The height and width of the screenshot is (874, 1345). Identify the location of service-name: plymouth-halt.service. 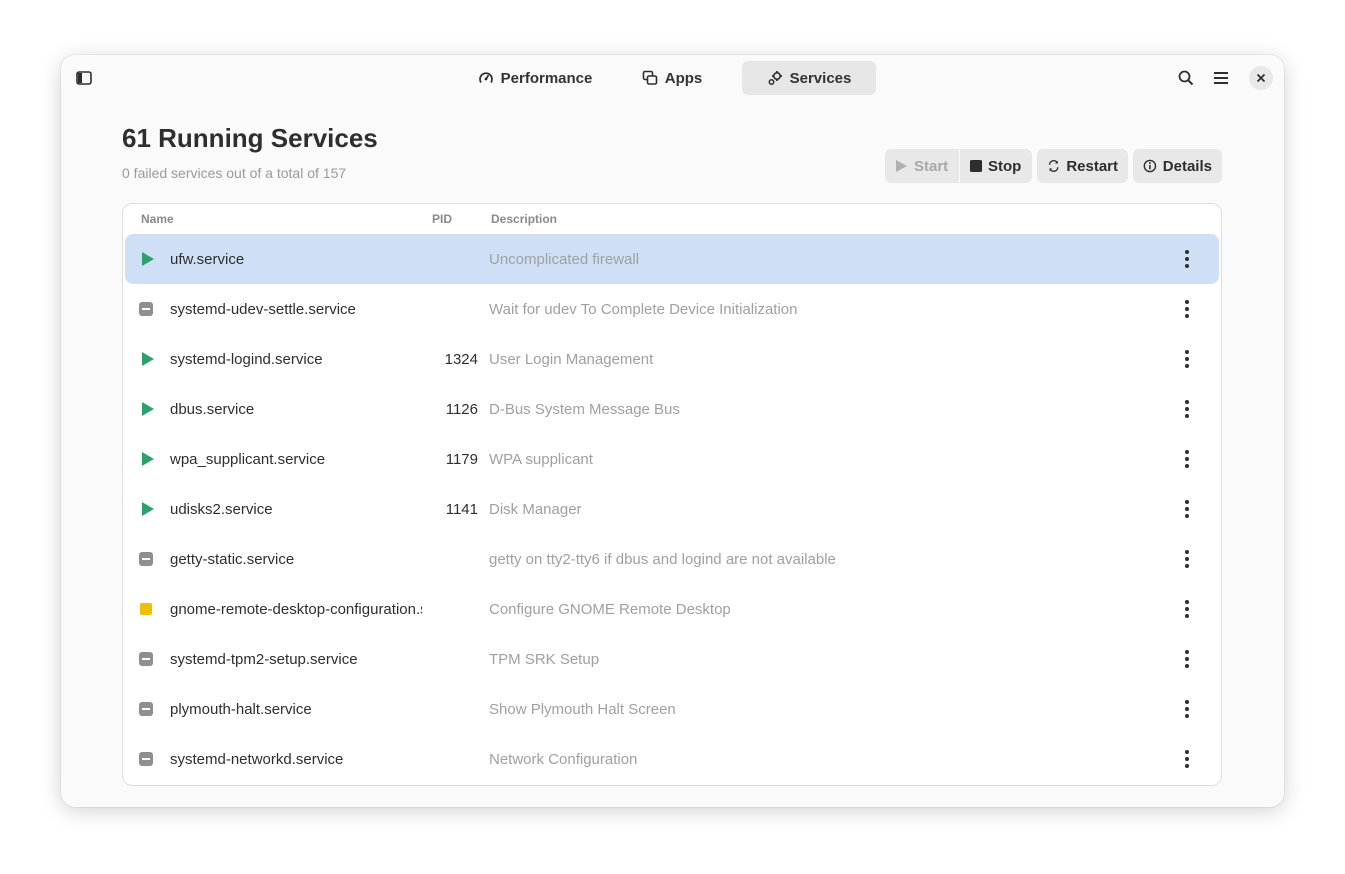
(241, 709).